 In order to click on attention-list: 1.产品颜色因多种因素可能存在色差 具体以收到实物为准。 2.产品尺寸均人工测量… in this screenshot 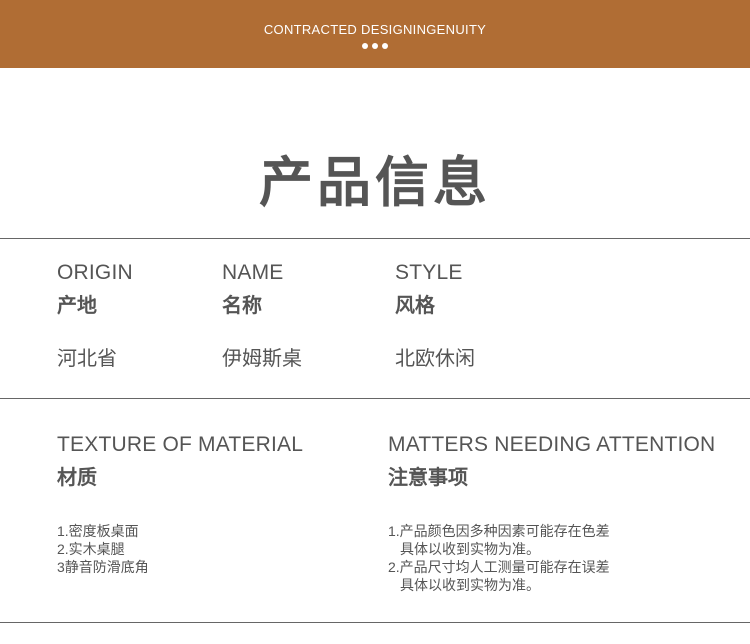, I will do `click(499, 558)`.